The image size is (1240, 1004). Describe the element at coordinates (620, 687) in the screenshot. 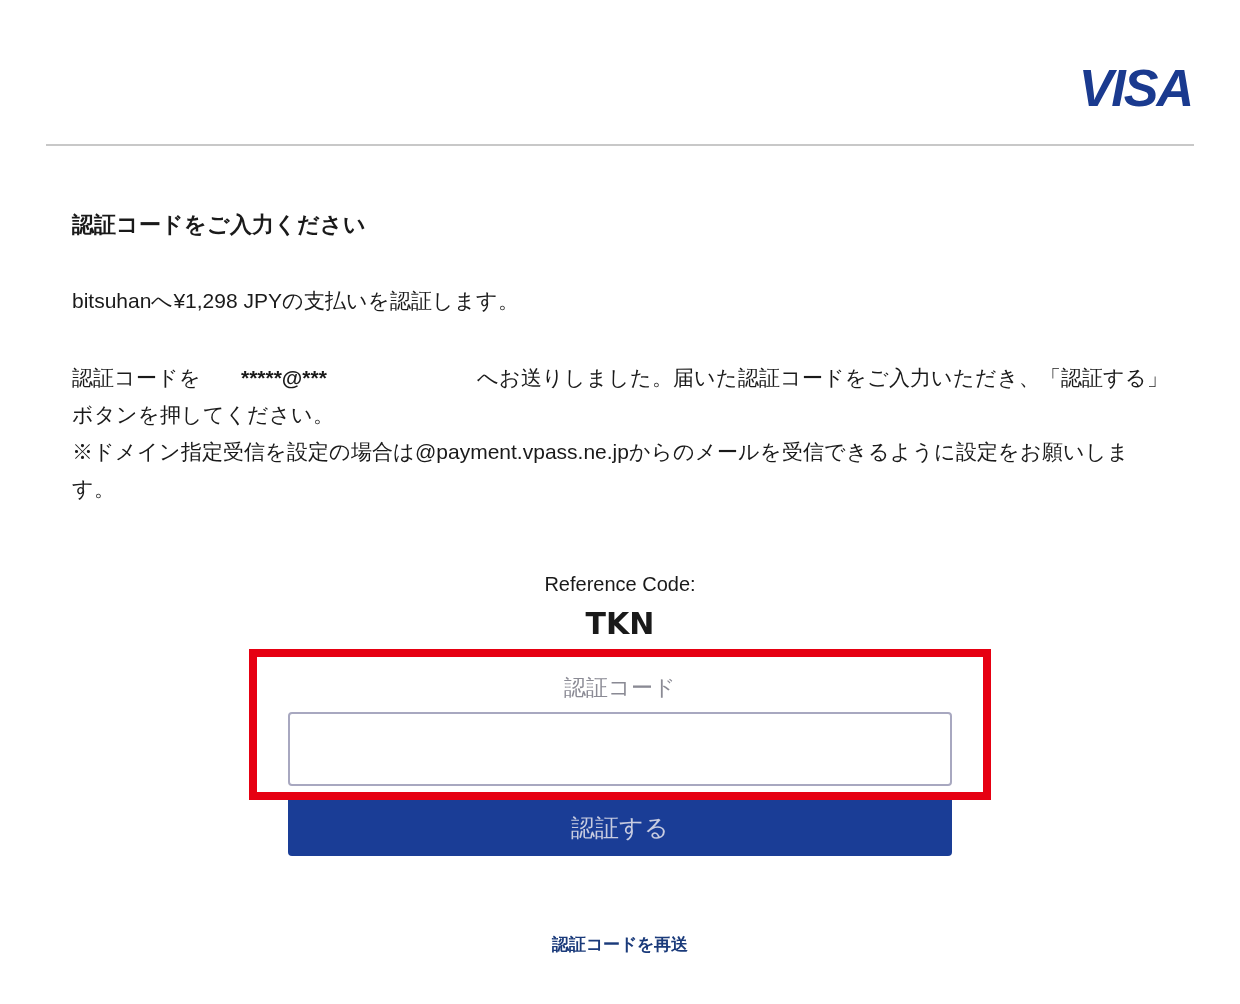

I see `code-field-label: 認証コード` at that location.